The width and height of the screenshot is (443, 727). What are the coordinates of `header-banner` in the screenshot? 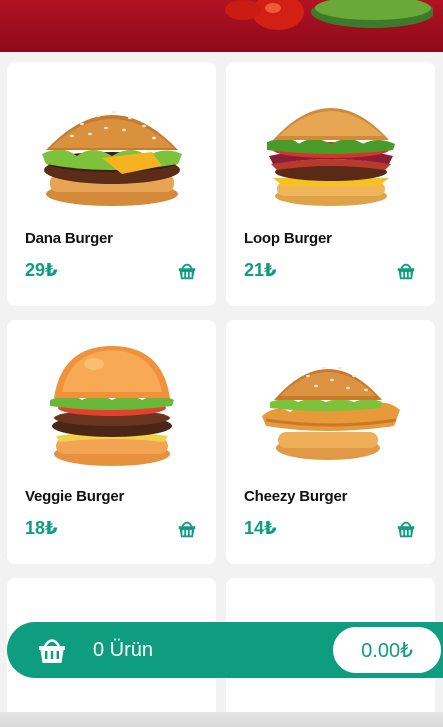 It's located at (221, 26).